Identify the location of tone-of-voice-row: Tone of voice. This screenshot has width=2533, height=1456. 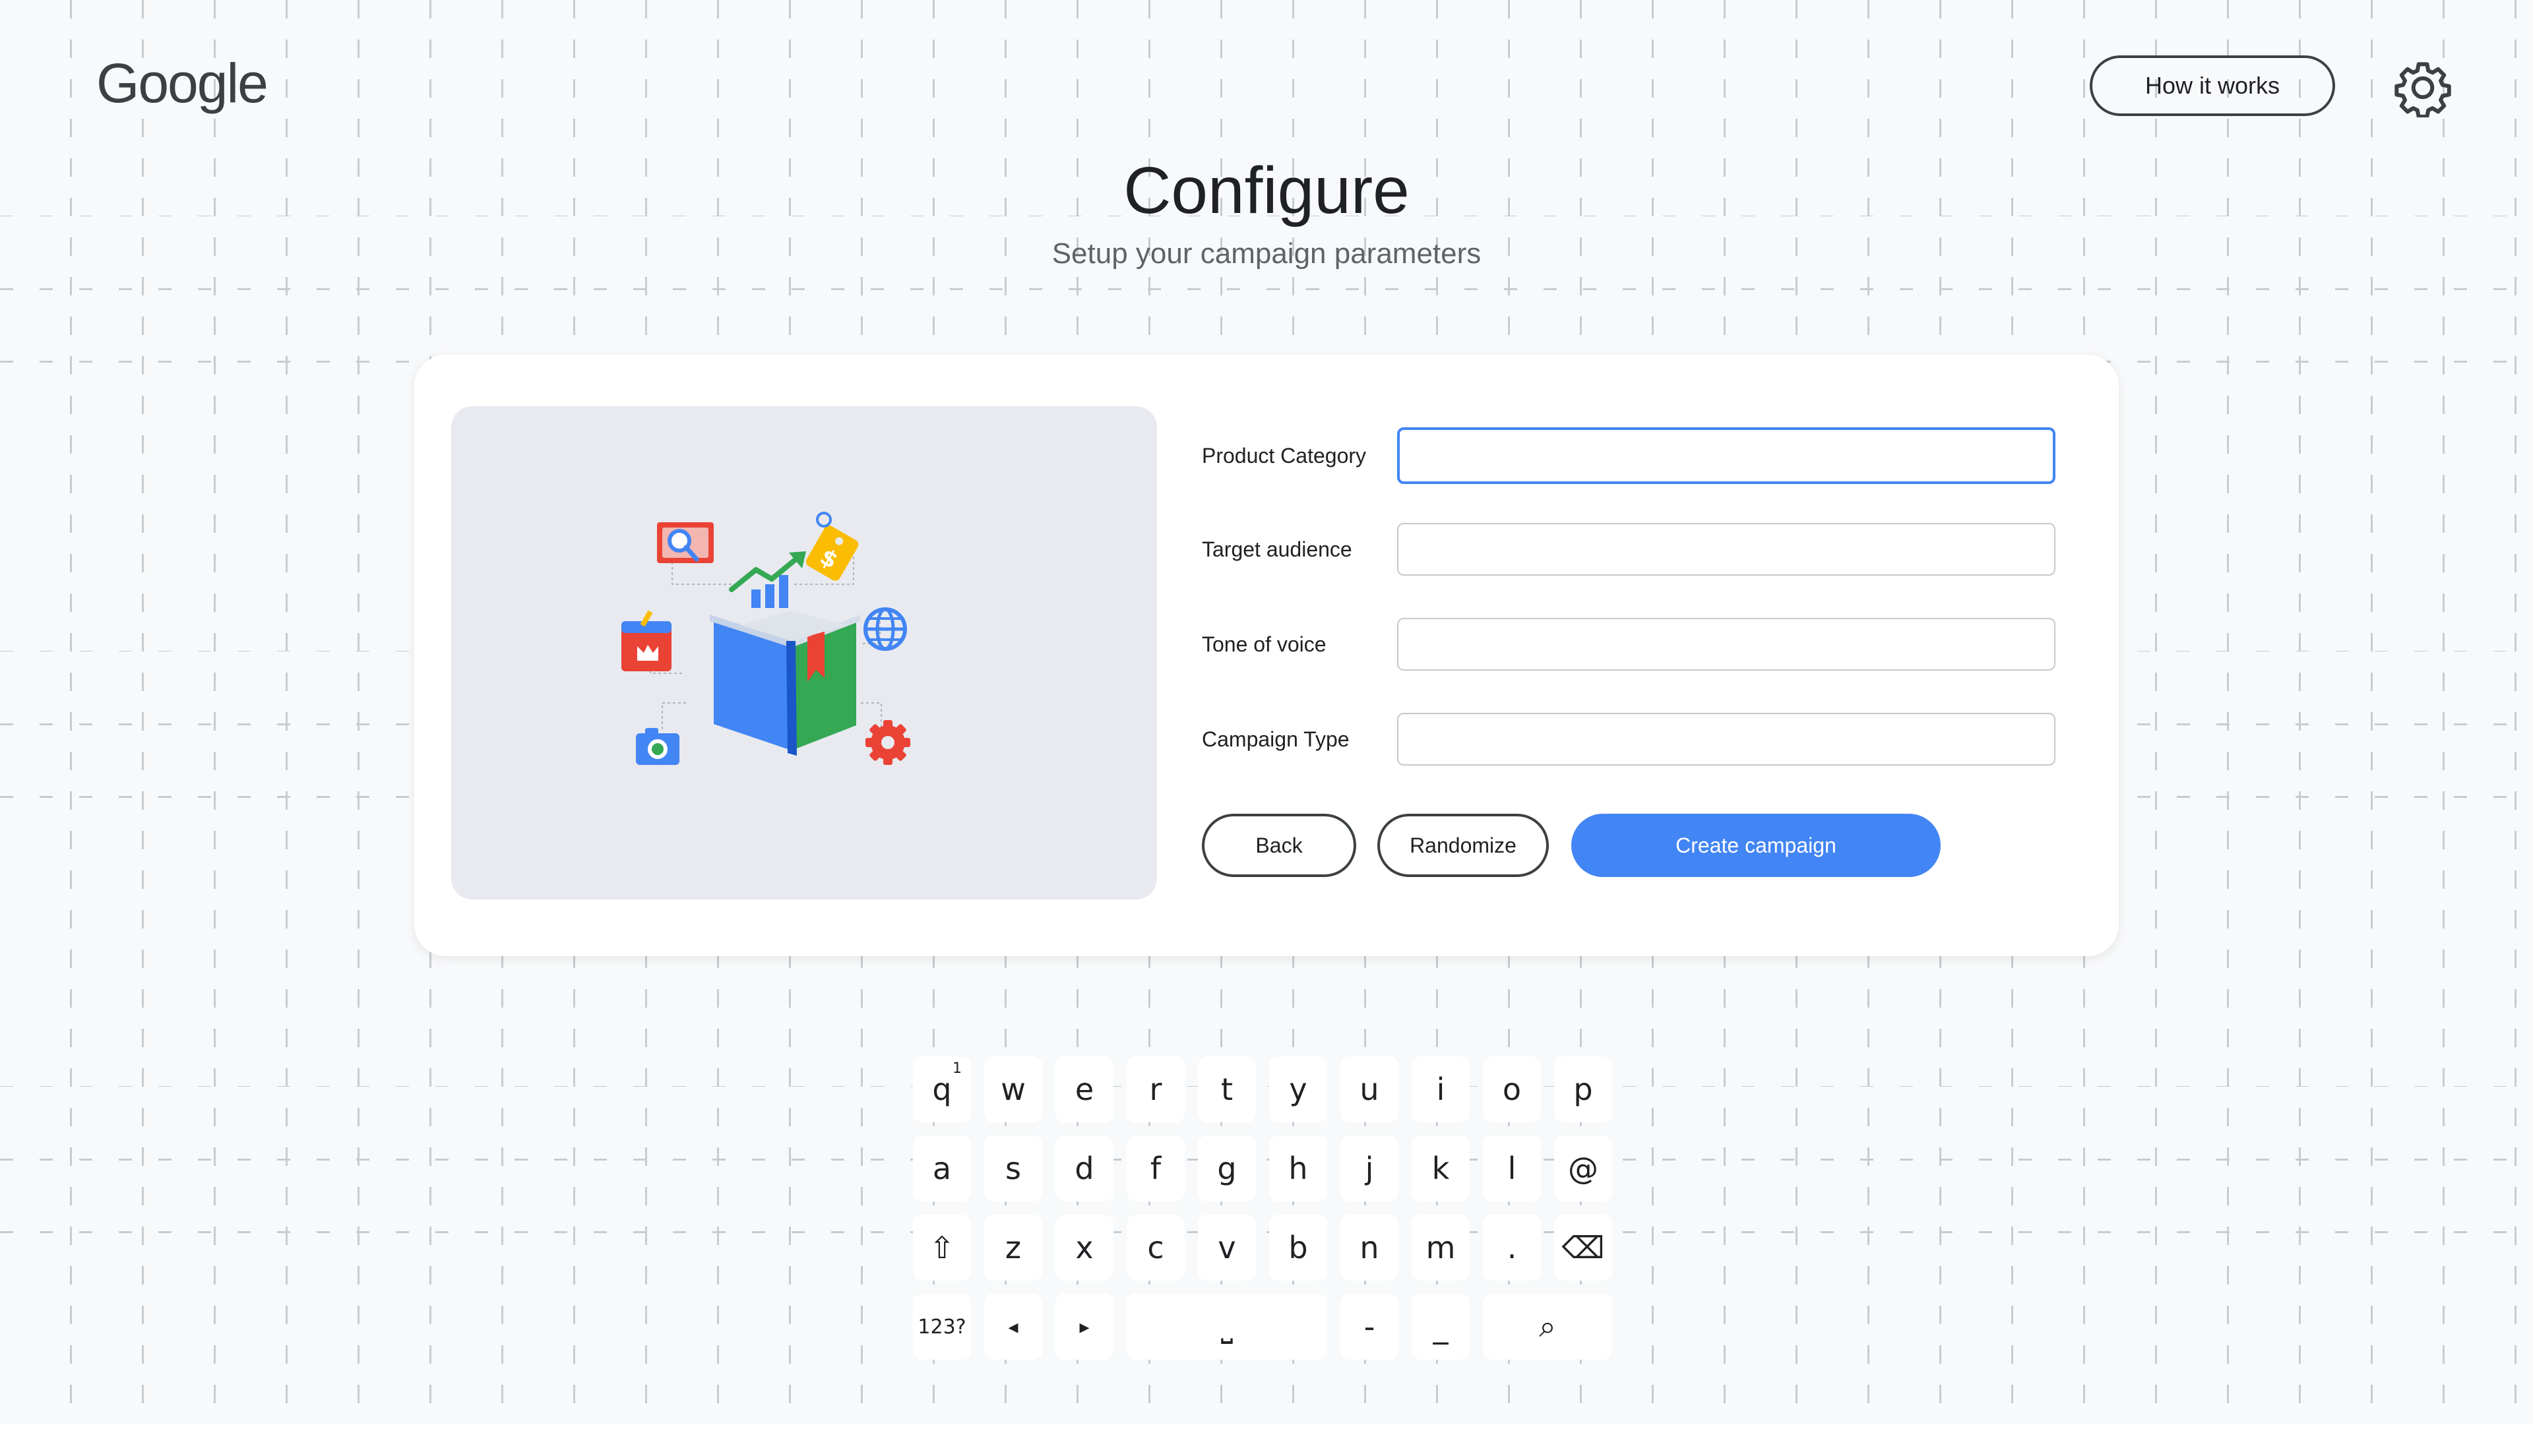
(1628, 644).